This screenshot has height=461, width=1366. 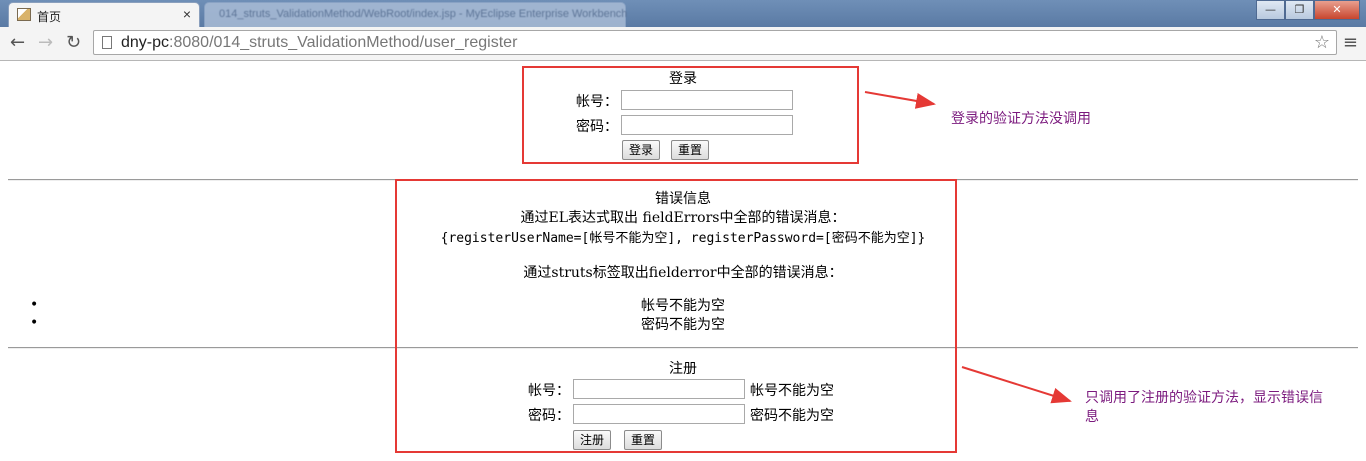 What do you see at coordinates (45, 42) in the screenshot?
I see `forward-arrow-icon: →` at bounding box center [45, 42].